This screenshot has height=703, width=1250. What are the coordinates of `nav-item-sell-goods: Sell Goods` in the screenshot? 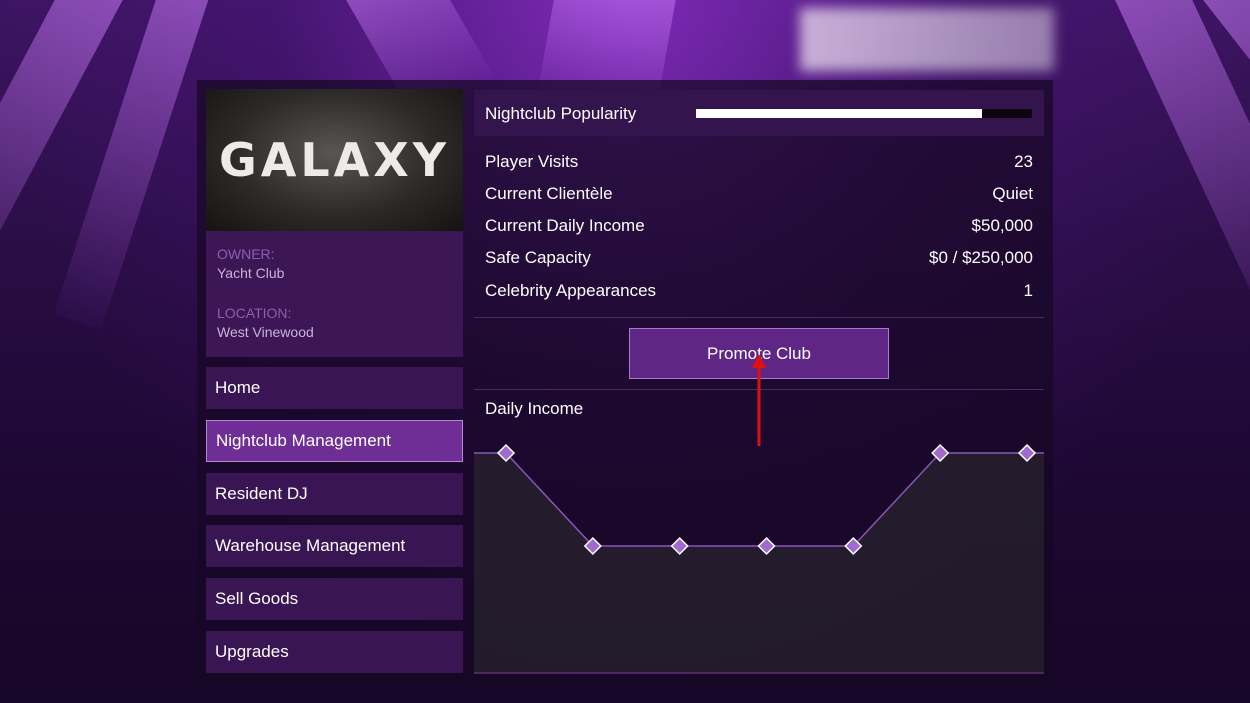 It's located at (334, 599).